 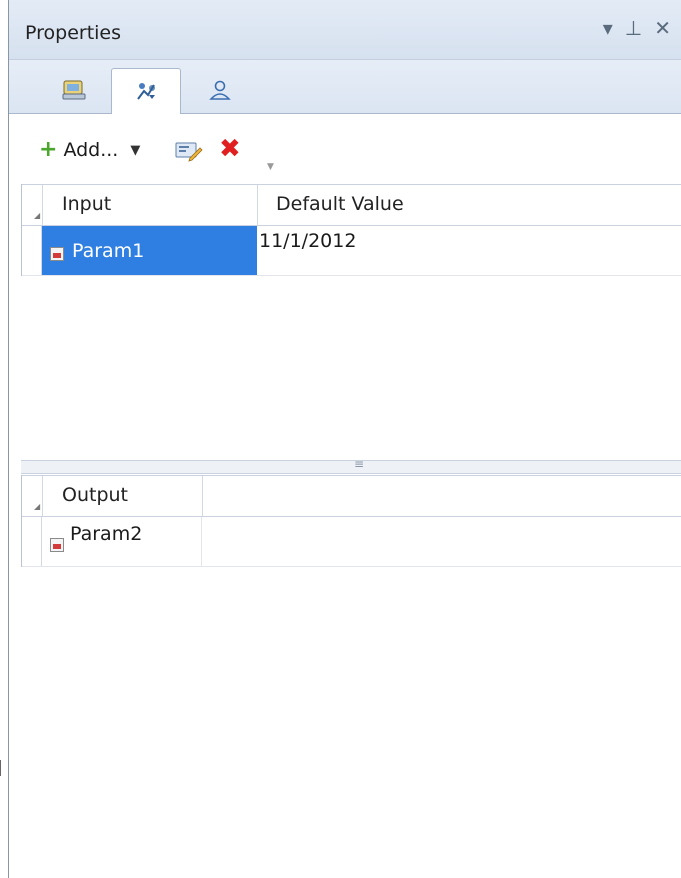 What do you see at coordinates (662, 28) in the screenshot?
I see `close-icon: ✕` at bounding box center [662, 28].